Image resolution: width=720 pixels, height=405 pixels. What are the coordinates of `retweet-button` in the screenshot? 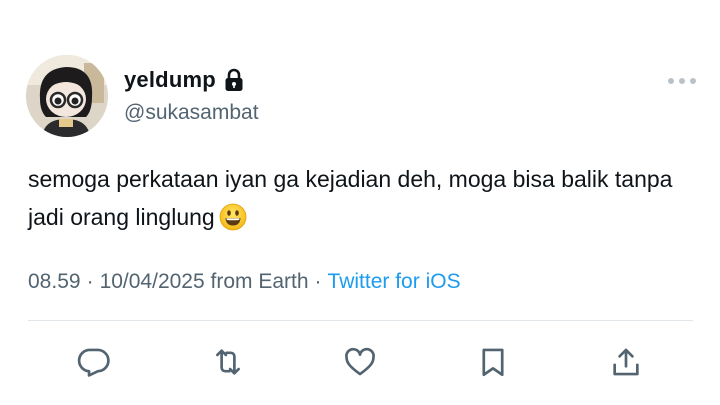 It's located at (228, 362).